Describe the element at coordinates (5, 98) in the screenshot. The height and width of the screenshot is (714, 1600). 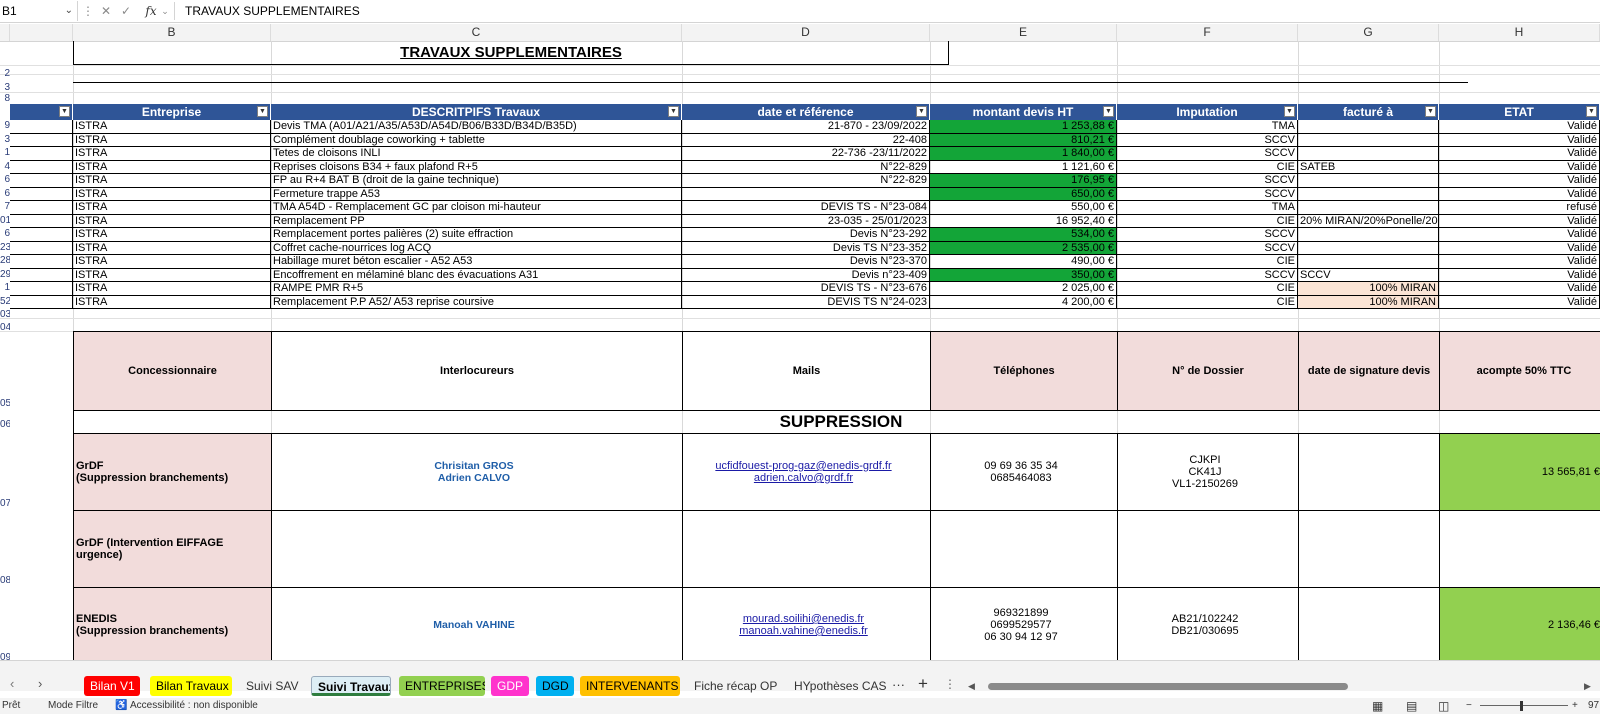
I see `row-number: 8` at that location.